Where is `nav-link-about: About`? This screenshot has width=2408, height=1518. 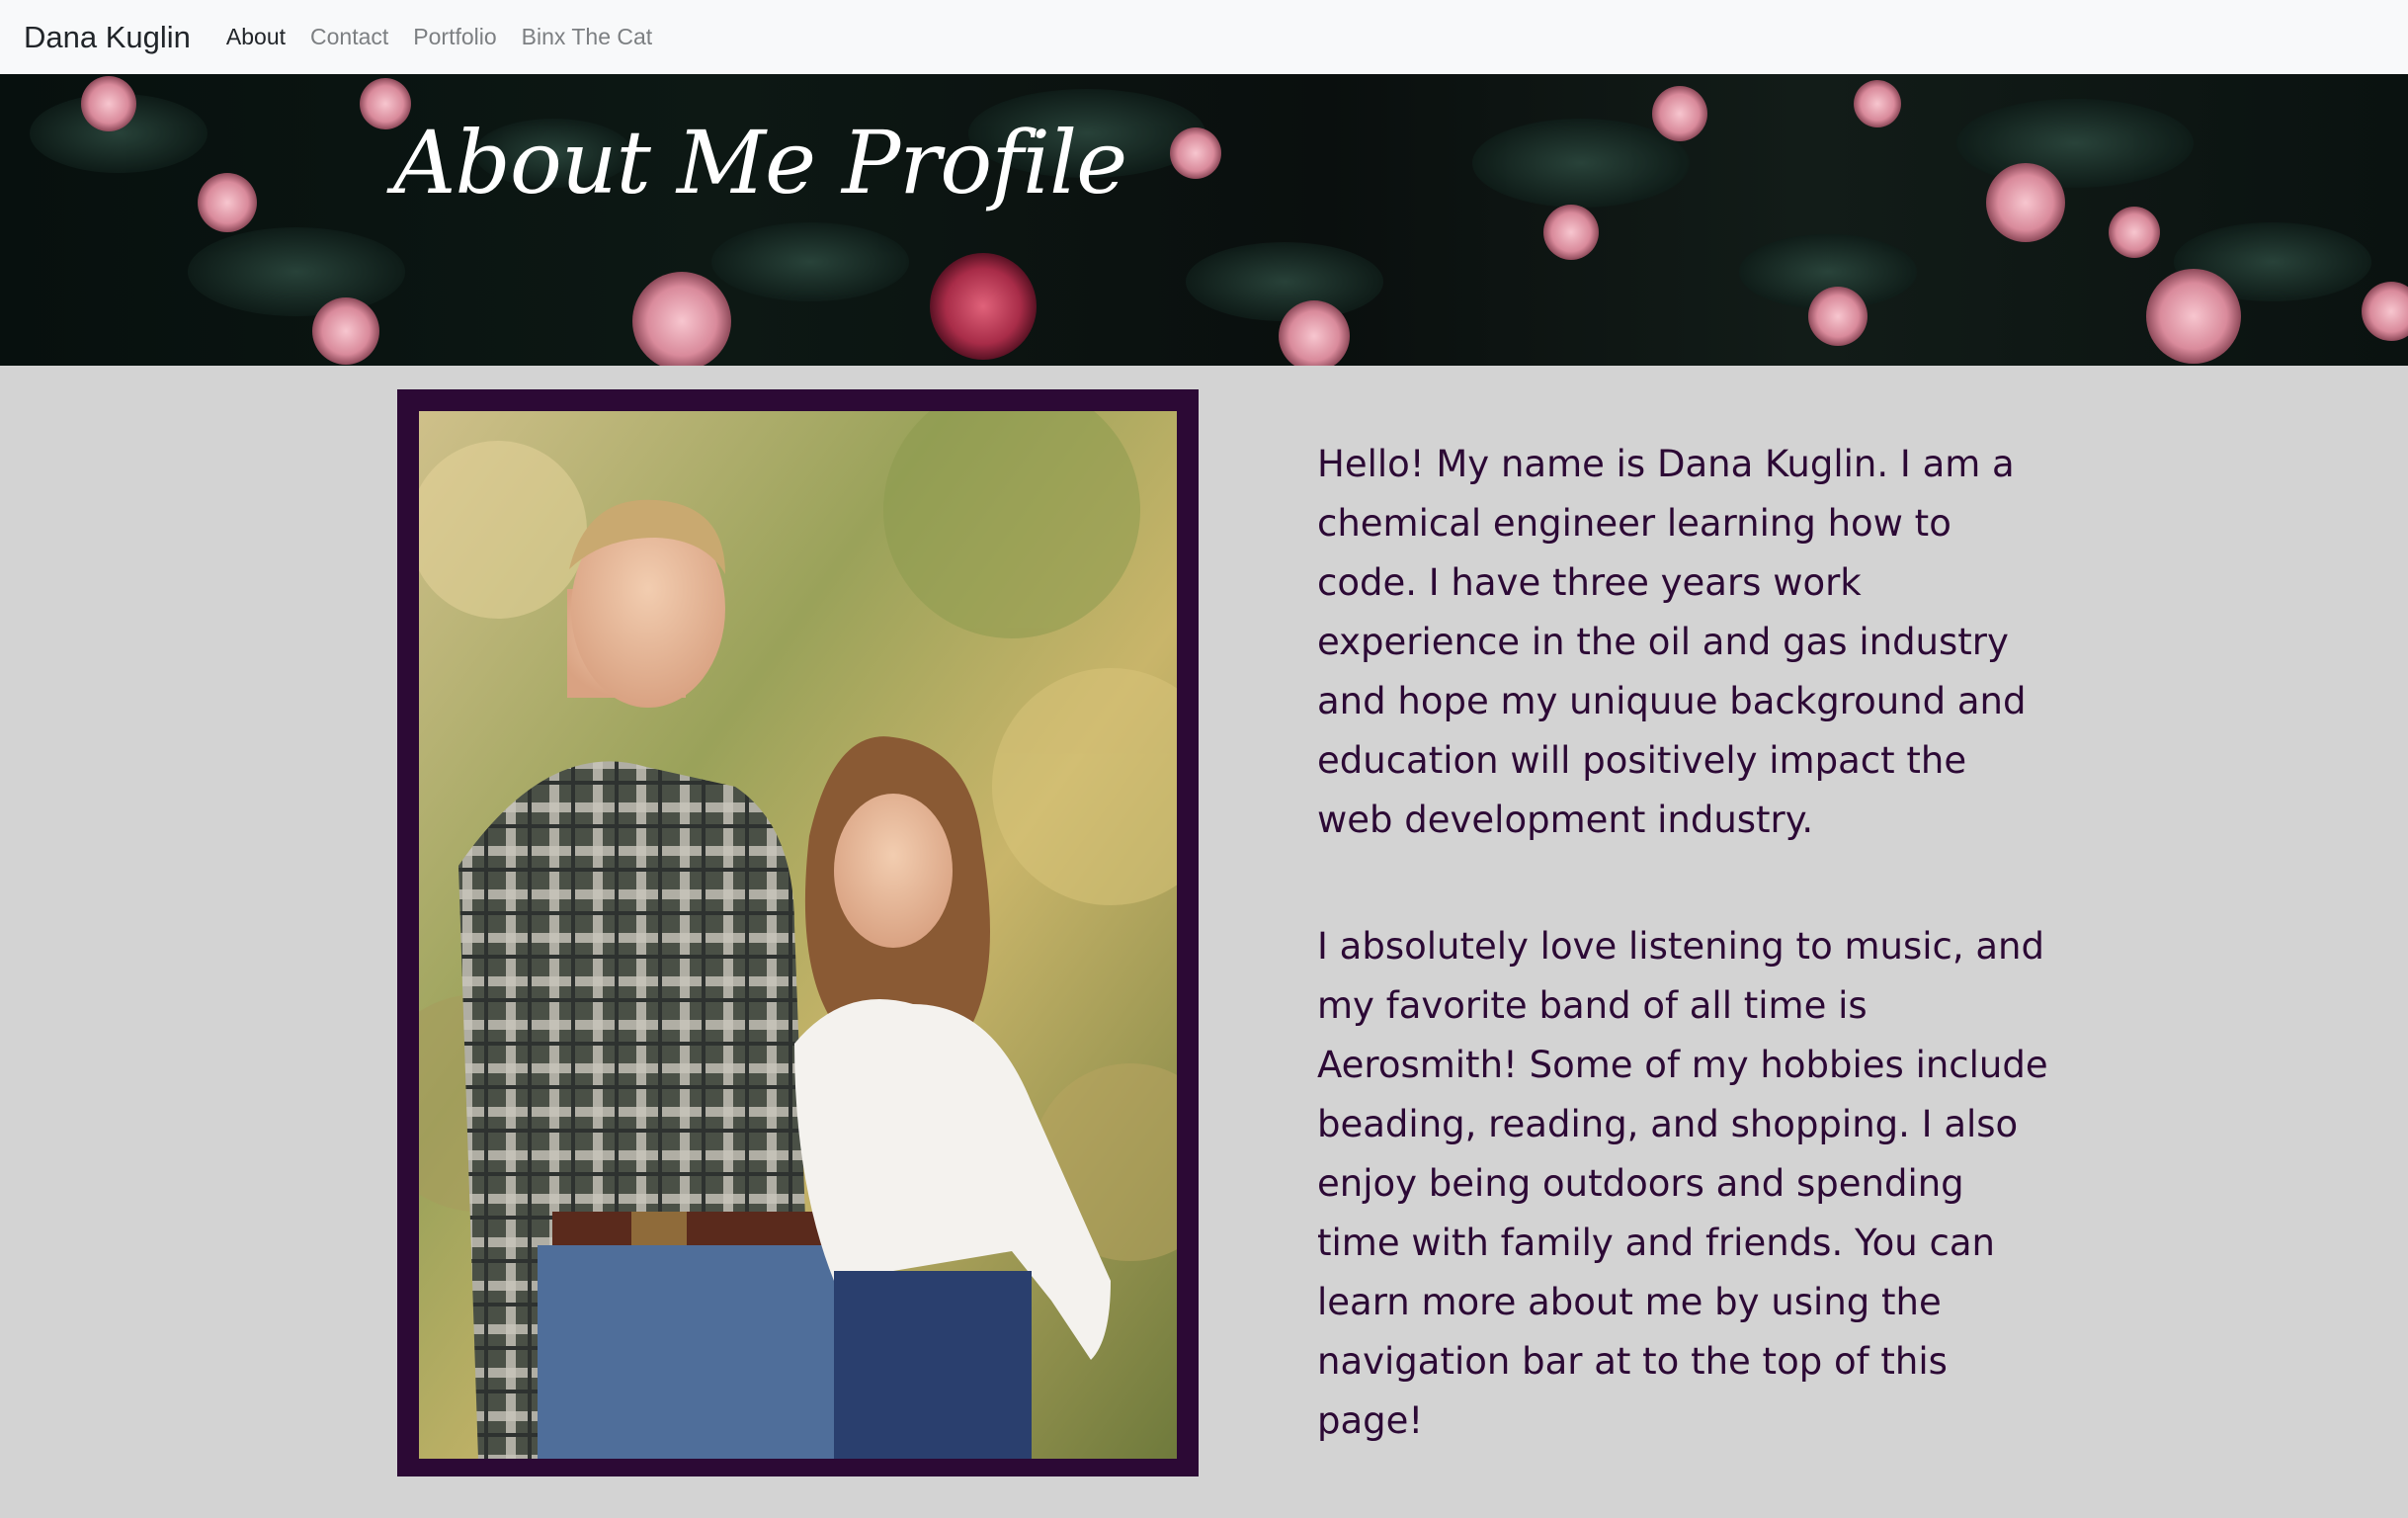 nav-link-about: About is located at coordinates (256, 37).